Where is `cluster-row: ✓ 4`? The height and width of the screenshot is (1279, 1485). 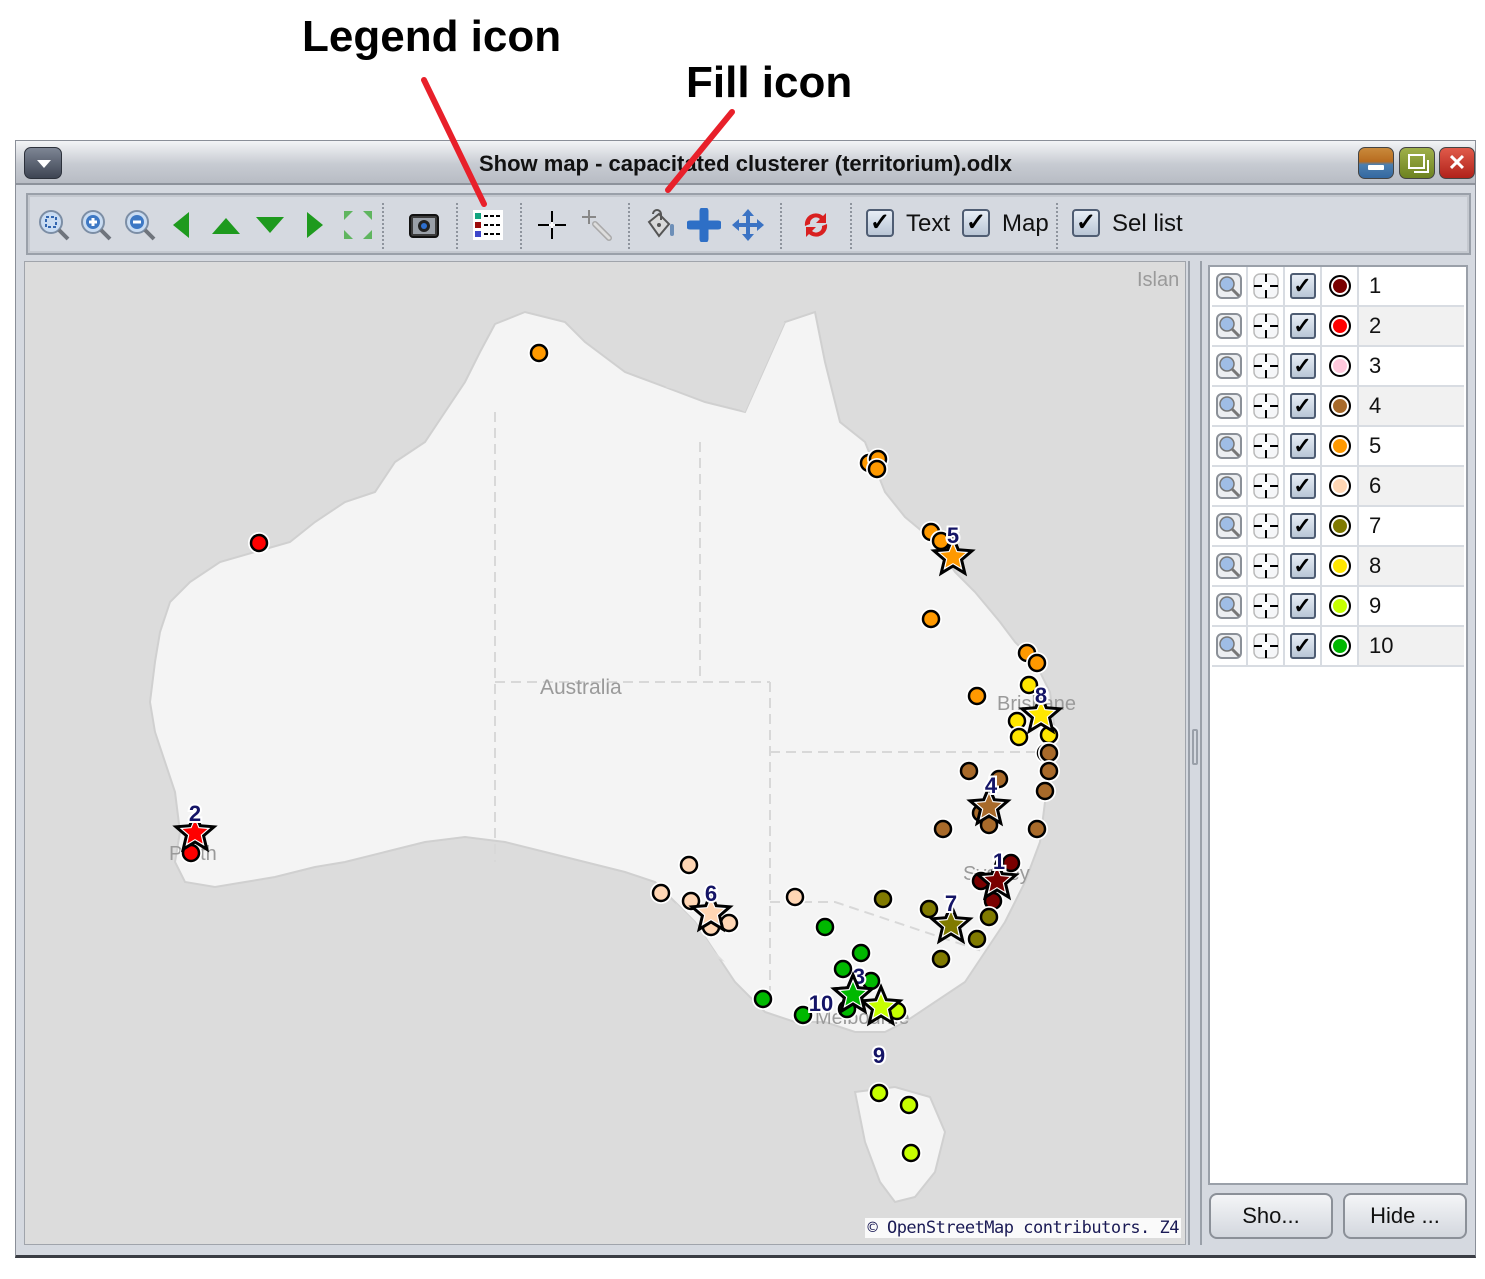 cluster-row: ✓ 4 is located at coordinates (1338, 407).